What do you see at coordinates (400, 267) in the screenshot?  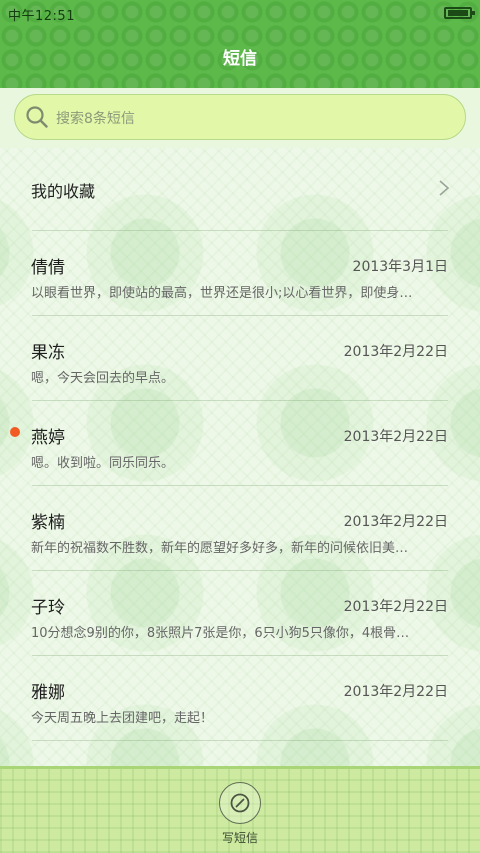 I see `message-date: 2013年3月1日` at bounding box center [400, 267].